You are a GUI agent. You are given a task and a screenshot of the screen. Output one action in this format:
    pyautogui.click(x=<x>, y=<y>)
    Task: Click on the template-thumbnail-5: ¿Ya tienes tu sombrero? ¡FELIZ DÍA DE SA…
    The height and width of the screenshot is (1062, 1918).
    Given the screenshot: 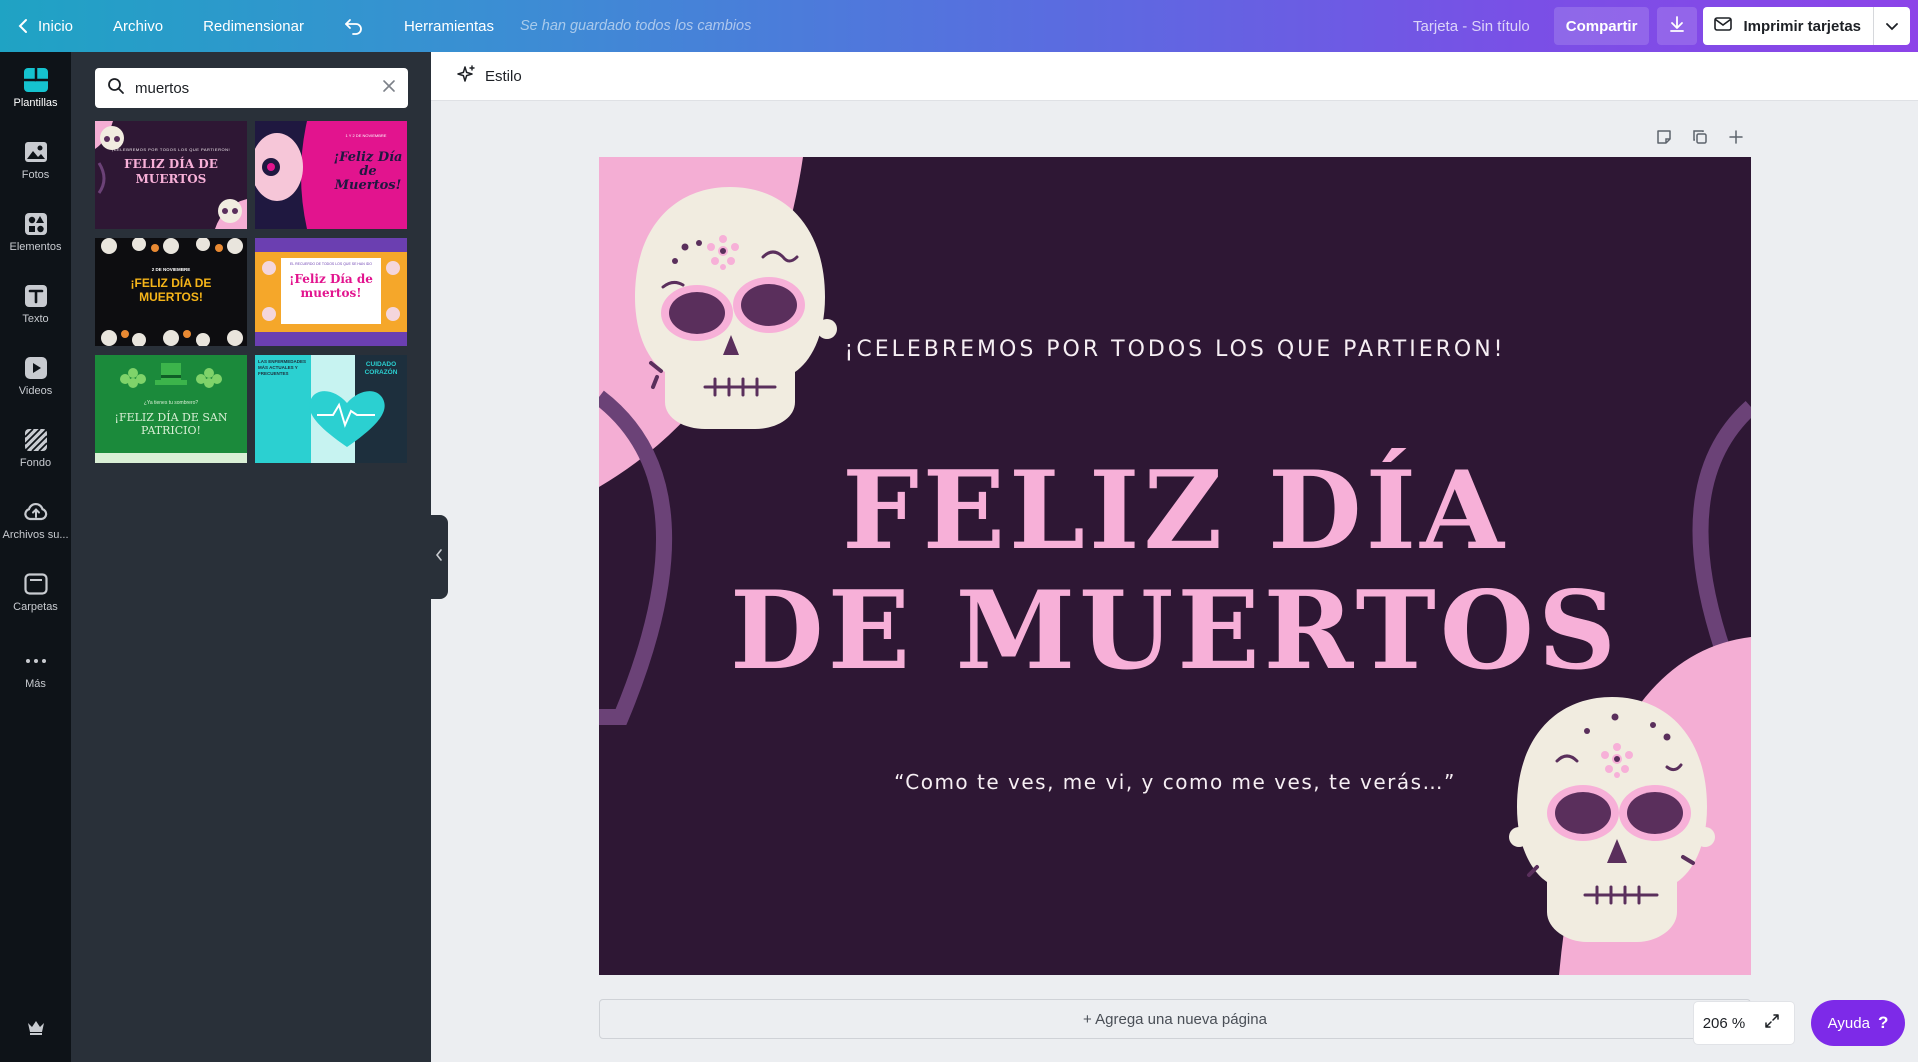 What is the action you would take?
    pyautogui.click(x=171, y=409)
    